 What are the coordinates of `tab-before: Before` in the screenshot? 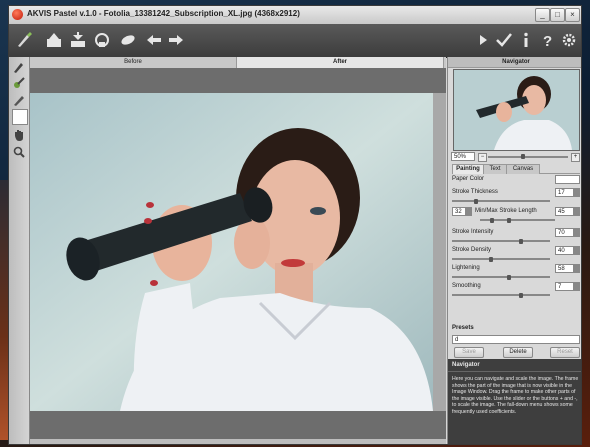 It's located at (133, 62).